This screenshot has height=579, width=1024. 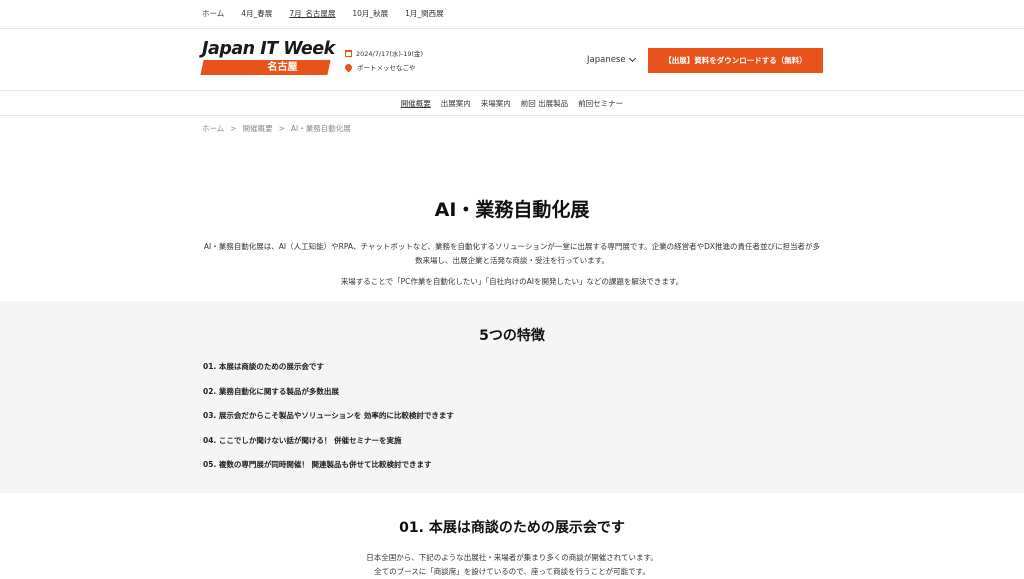 I want to click on location-pin-icon, so click(x=348, y=67).